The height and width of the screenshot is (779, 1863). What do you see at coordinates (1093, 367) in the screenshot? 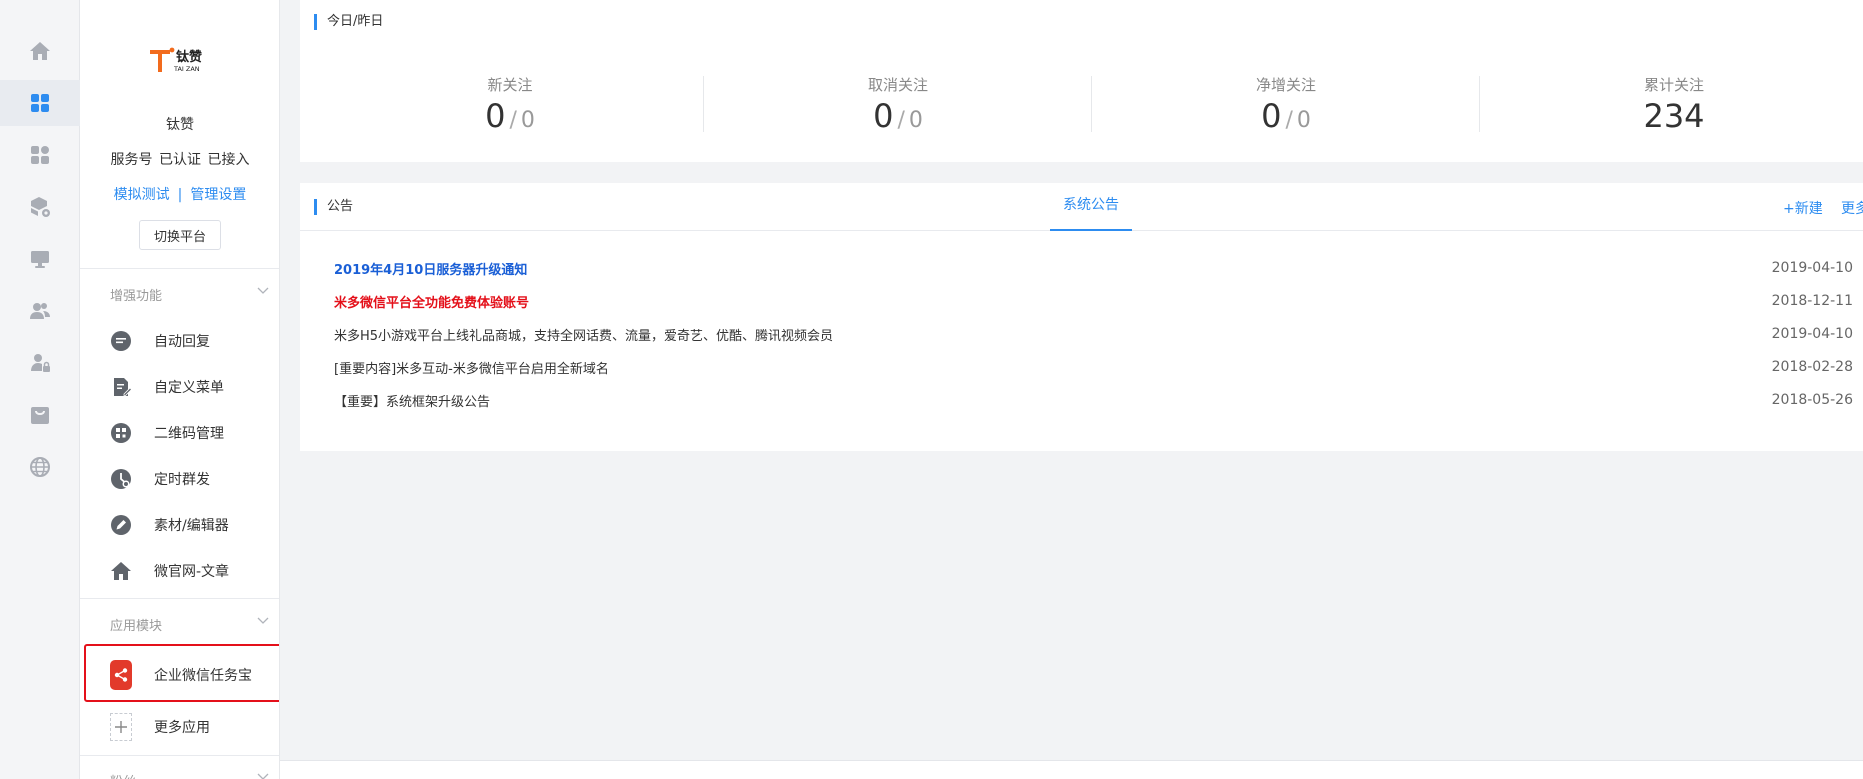
I see `notice-row: [重要内容]米多互动-米多微信平台启用全新域名 2018-02-28` at bounding box center [1093, 367].